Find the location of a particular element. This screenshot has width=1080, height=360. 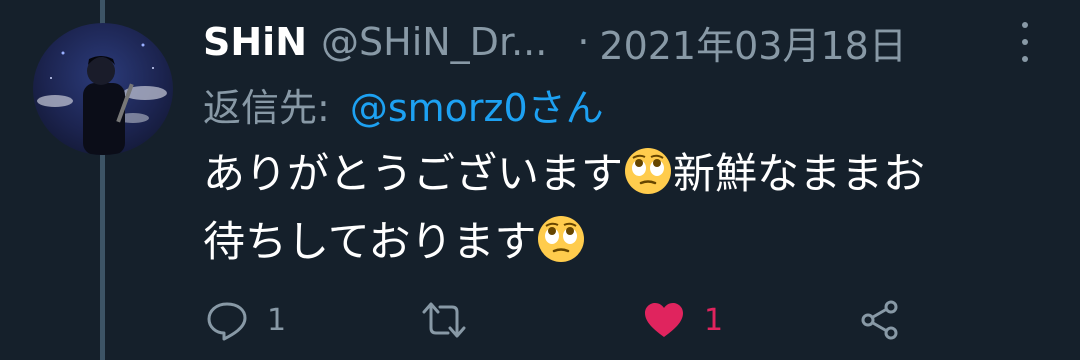

like-button: 1 is located at coordinates (682, 320).